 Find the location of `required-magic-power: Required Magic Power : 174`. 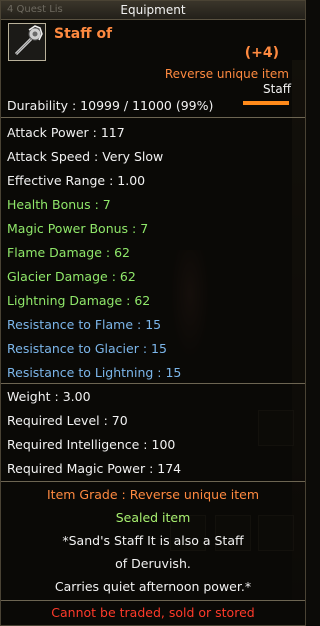

required-magic-power: Required Magic Power : 174 is located at coordinates (94, 468).